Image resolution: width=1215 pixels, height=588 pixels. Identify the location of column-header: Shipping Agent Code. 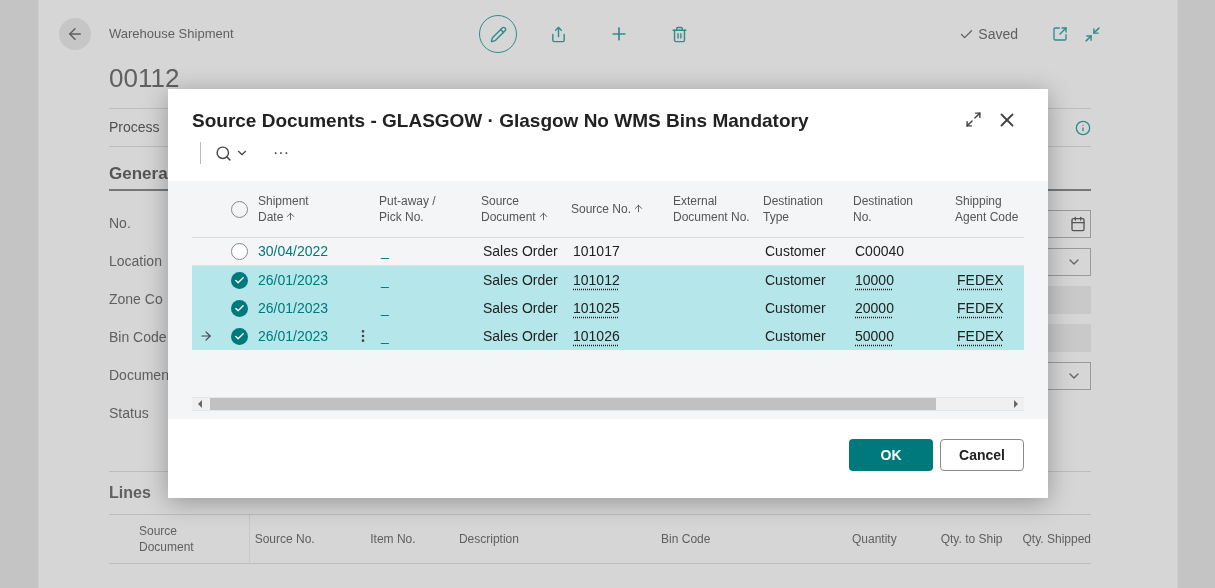
(995, 209).